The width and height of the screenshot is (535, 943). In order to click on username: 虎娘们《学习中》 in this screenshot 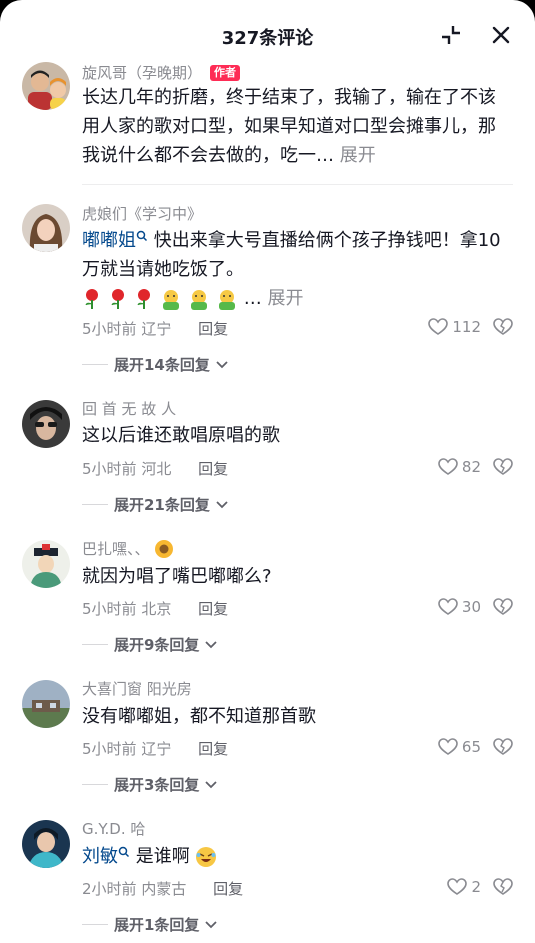, I will do `click(142, 213)`.